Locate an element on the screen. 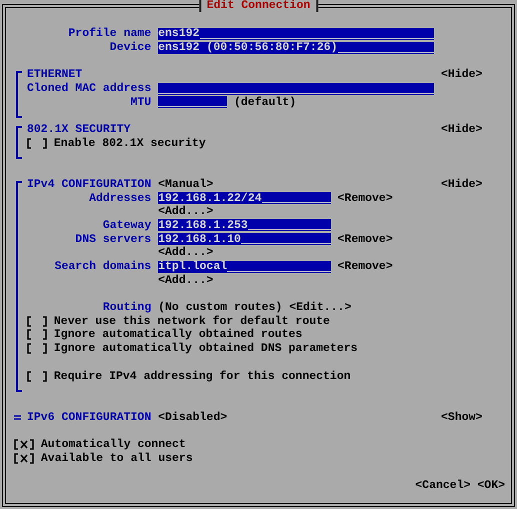 The image size is (517, 509). section-title: IPv6 CONFIGURATION is located at coordinates (89, 417).